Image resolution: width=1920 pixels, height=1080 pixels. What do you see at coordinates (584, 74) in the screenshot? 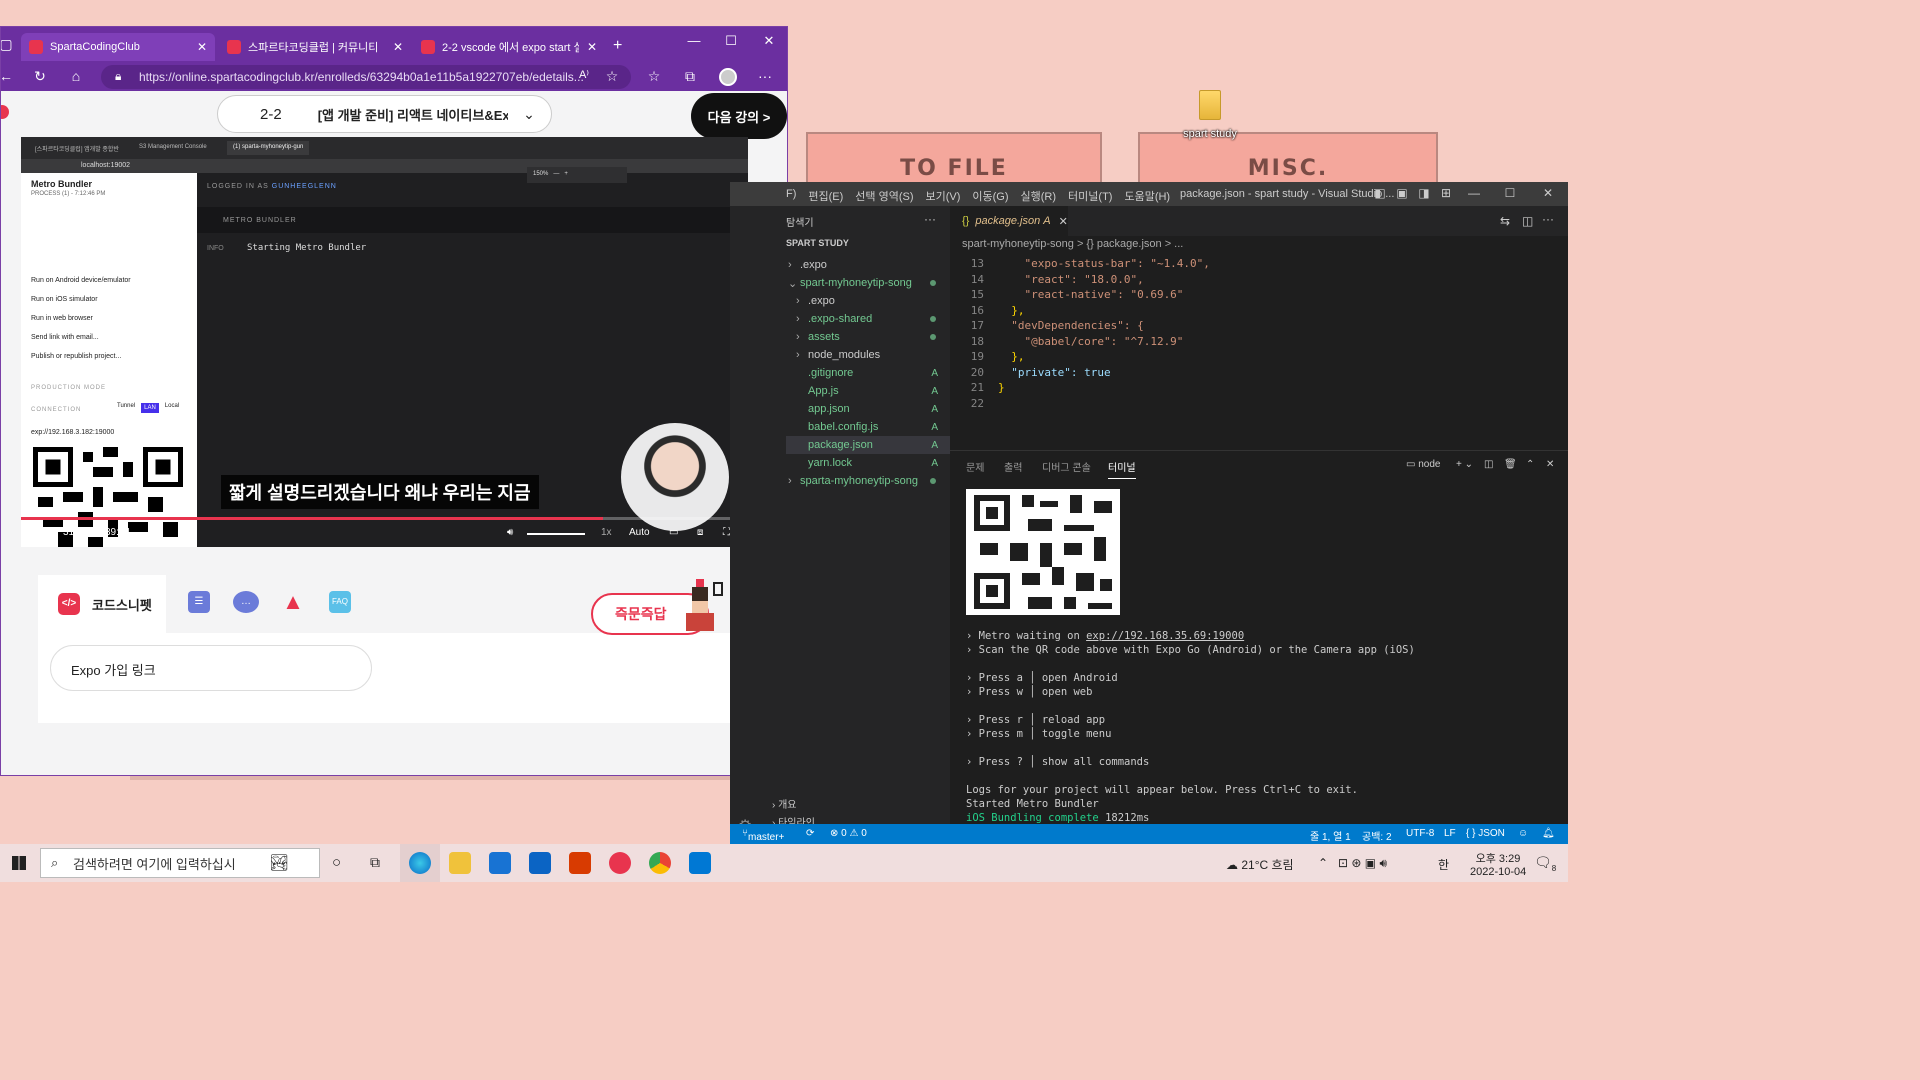
I see `read-aloud-icon: A⁾` at bounding box center [584, 74].